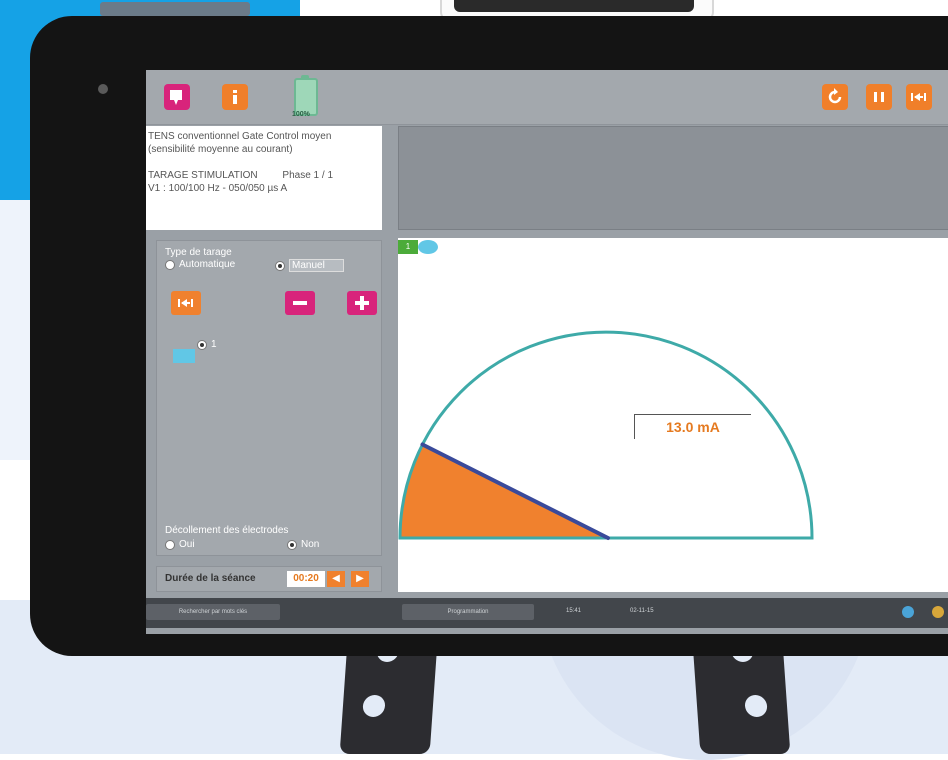 The height and width of the screenshot is (760, 948). What do you see at coordinates (673, 178) in the screenshot?
I see `display-gray-panel` at bounding box center [673, 178].